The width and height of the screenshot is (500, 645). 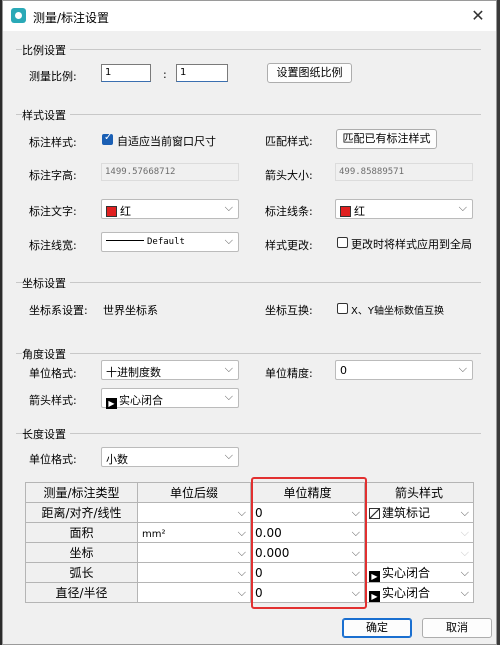 What do you see at coordinates (202, 73) in the screenshot?
I see `scale-right-input: 1` at bounding box center [202, 73].